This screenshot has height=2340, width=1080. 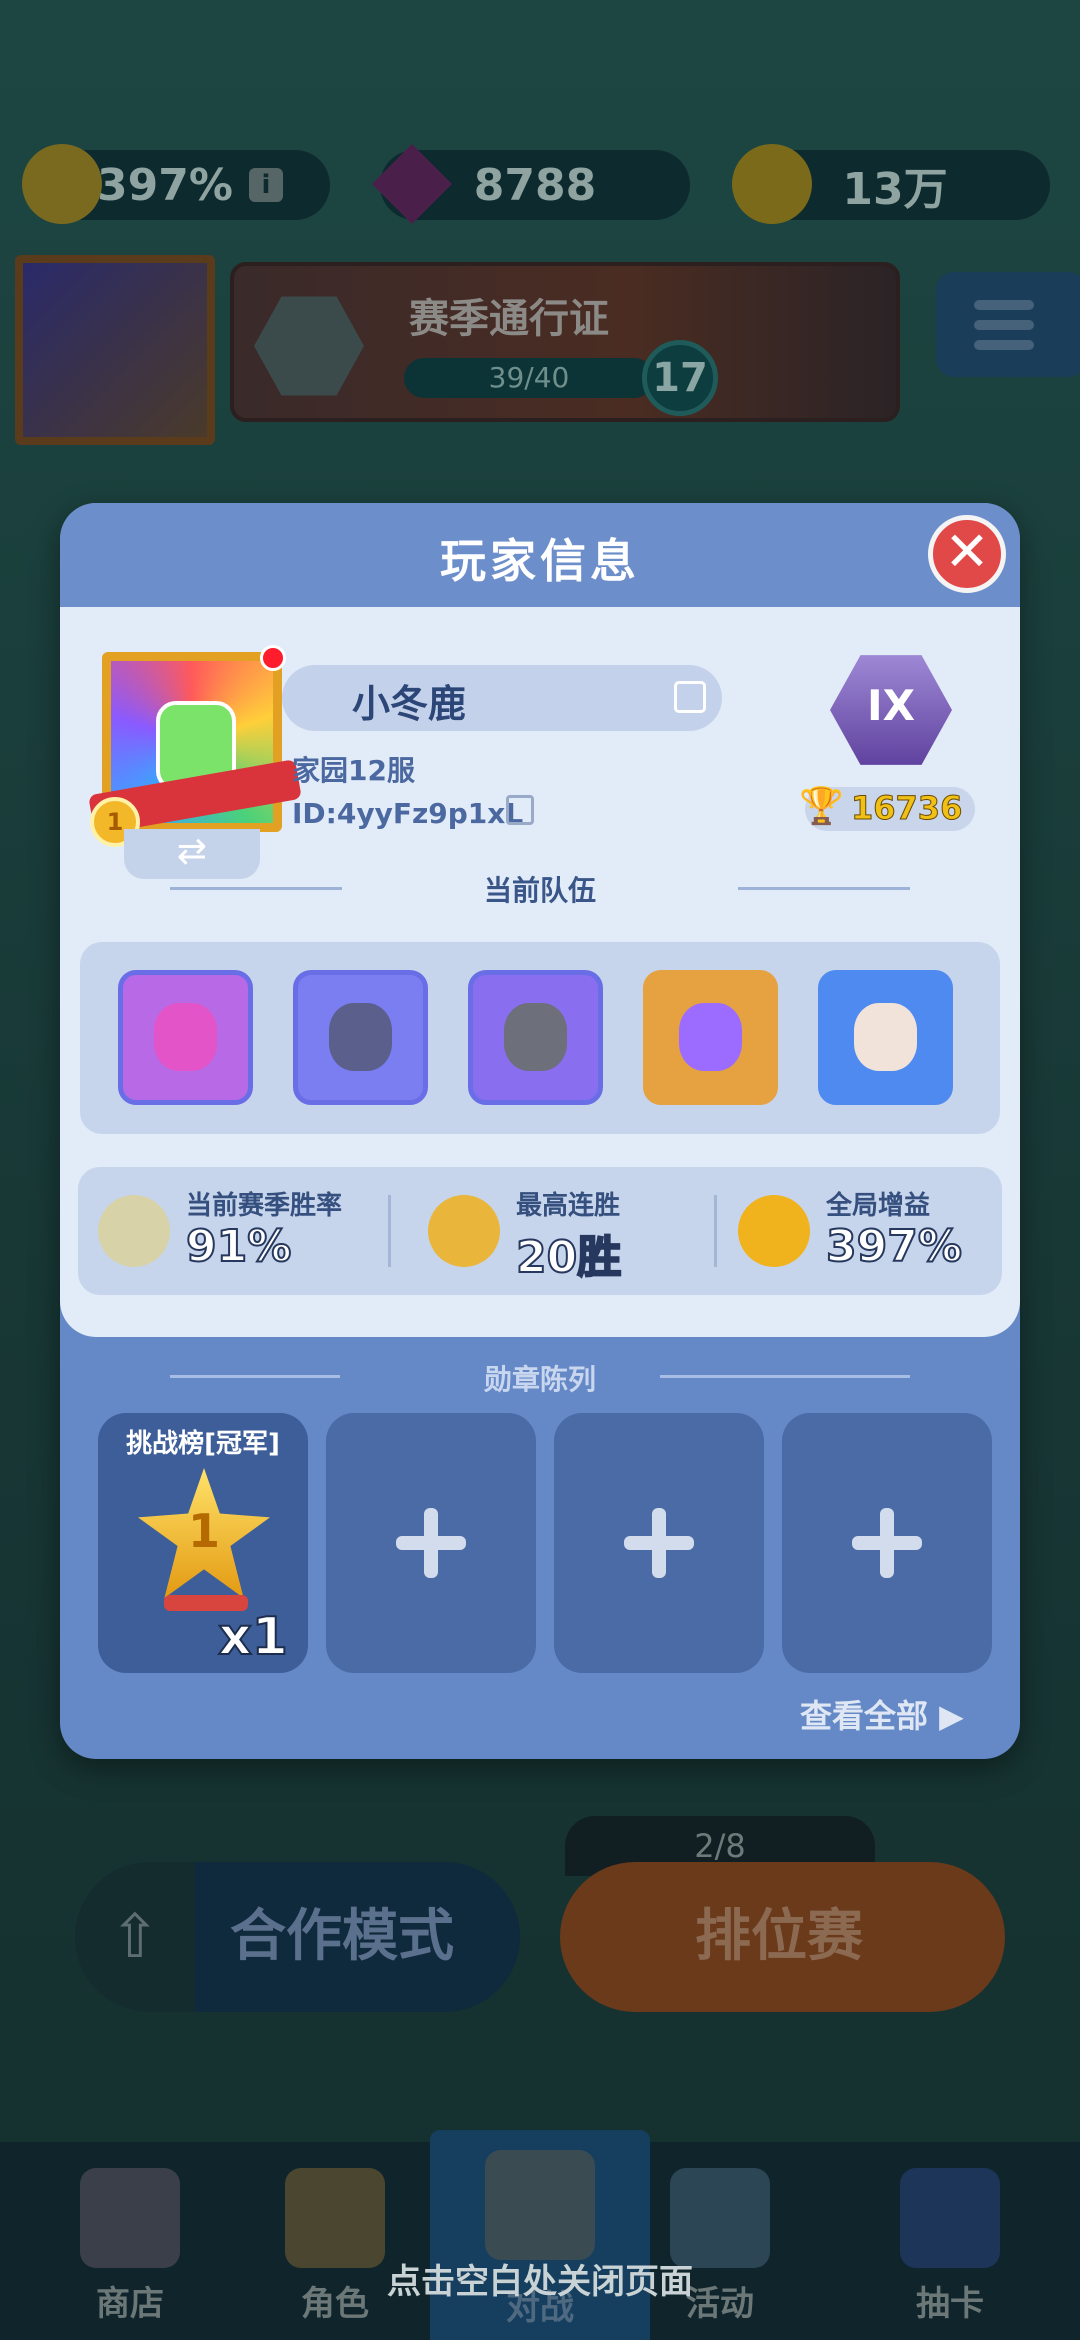 What do you see at coordinates (690, 697) in the screenshot?
I see `edit-icon` at bounding box center [690, 697].